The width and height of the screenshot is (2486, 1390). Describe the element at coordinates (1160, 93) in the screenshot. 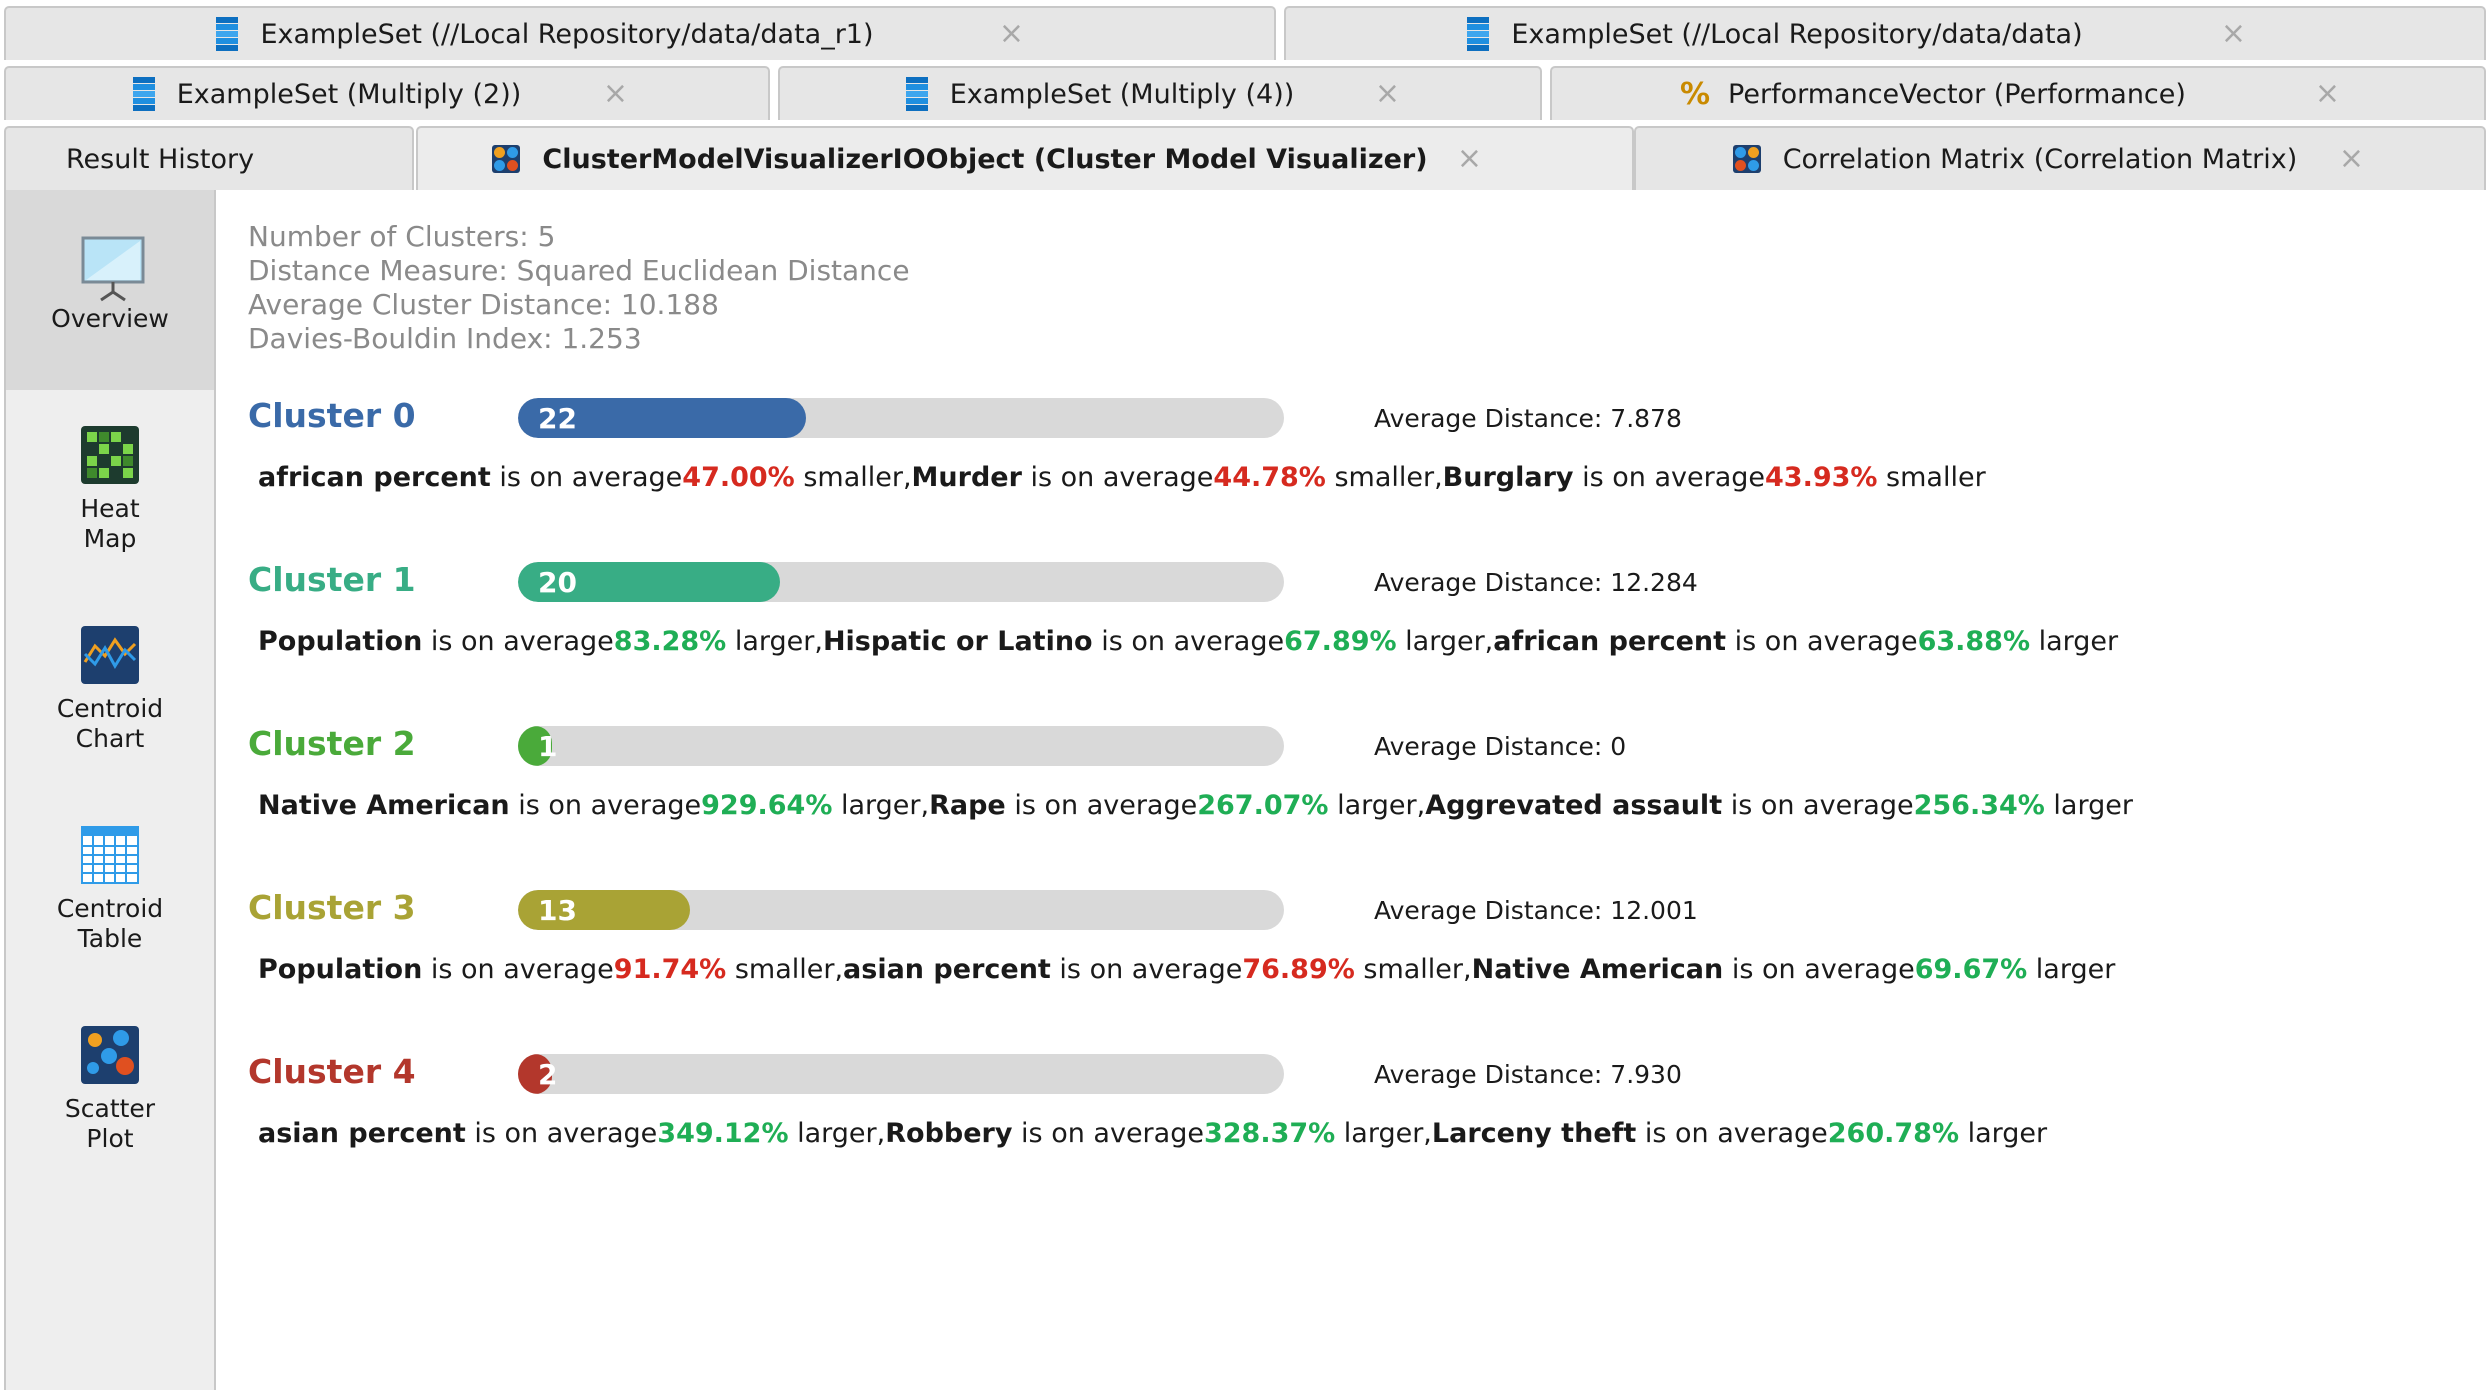

I see `tab-exampleset-multiply-4: ExampleSet (Multiply (4)) ×` at that location.